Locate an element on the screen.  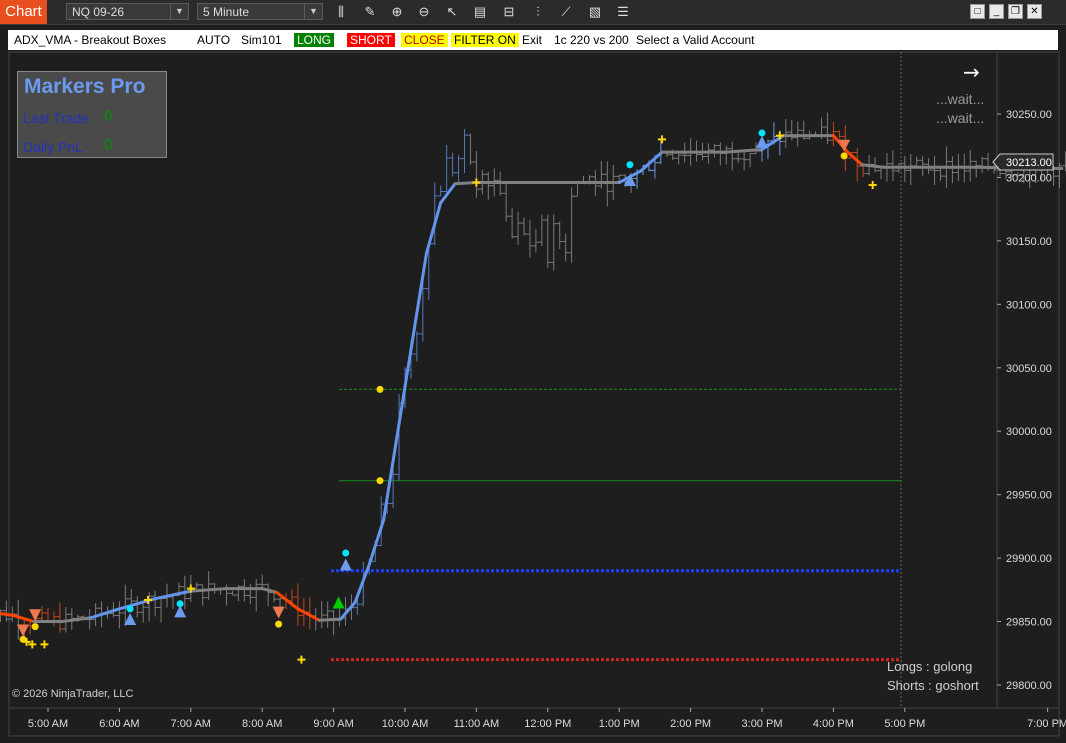
y-tick-label: 29900.00 is located at coordinates (1029, 559).